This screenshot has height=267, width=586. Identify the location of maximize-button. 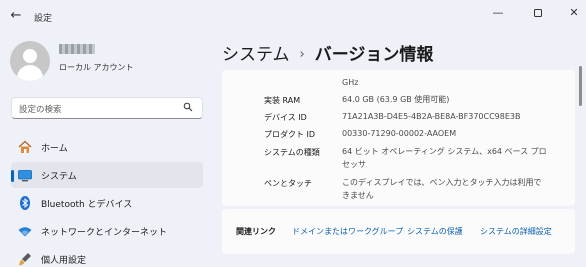
(538, 13).